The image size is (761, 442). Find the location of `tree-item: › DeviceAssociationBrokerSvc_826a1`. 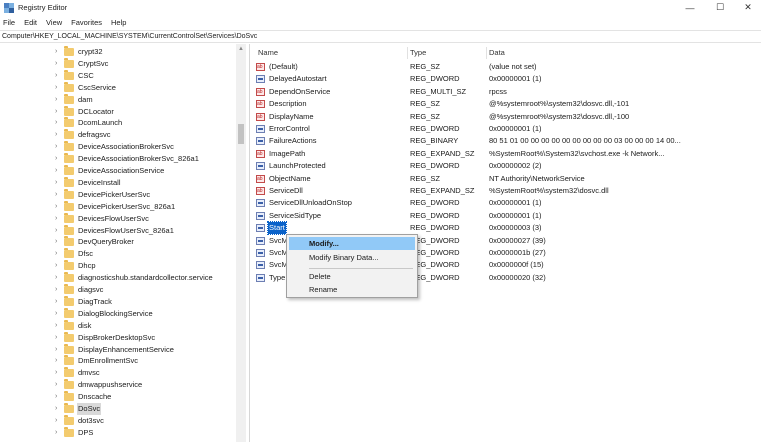

tree-item: › DeviceAssociationBrokerSvc_826a1 is located at coordinates (118, 159).